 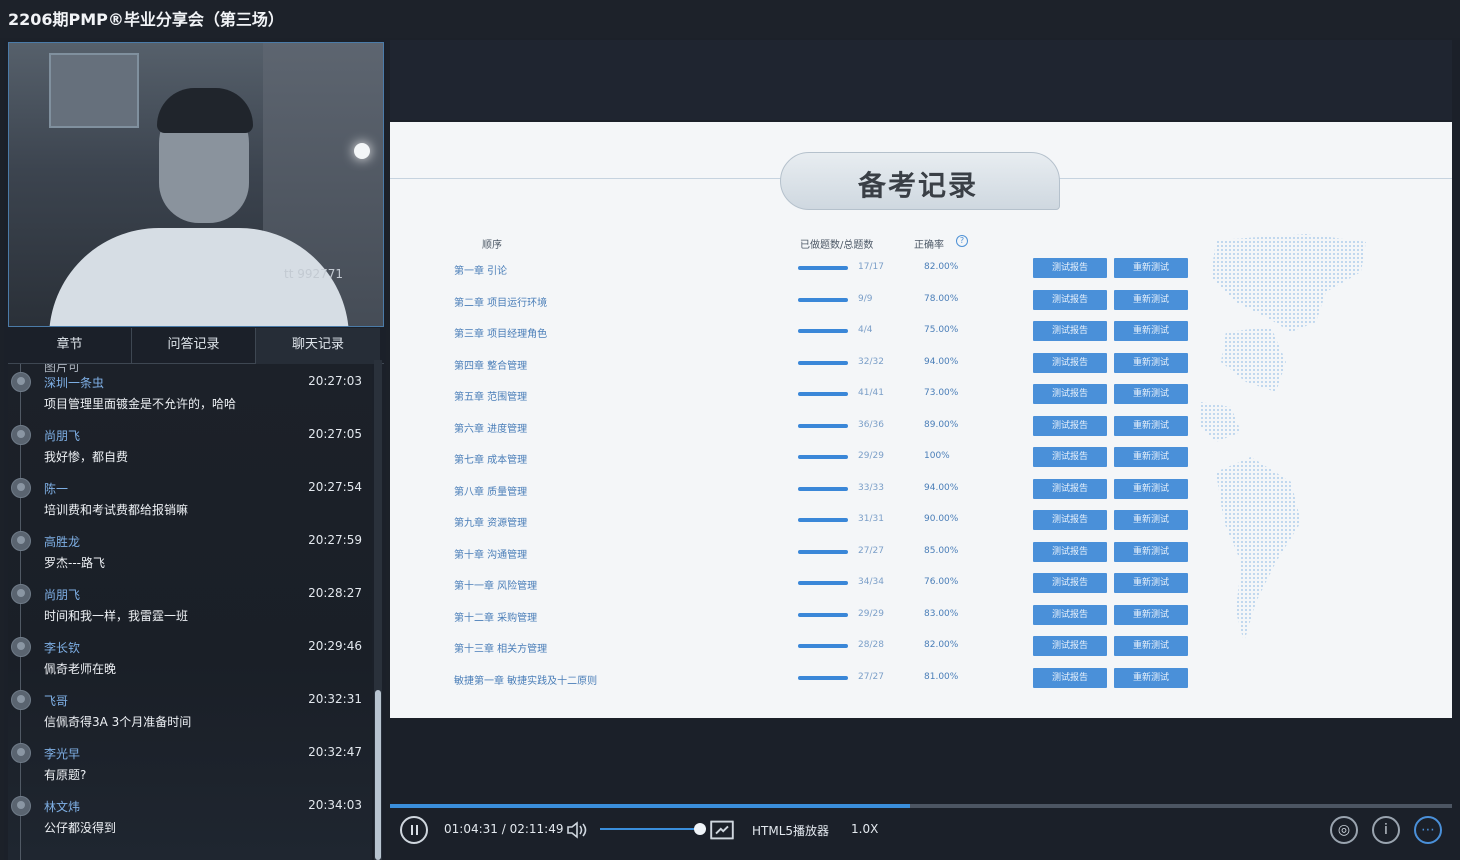 I want to click on chat-username: 飞哥, so click(x=56, y=700).